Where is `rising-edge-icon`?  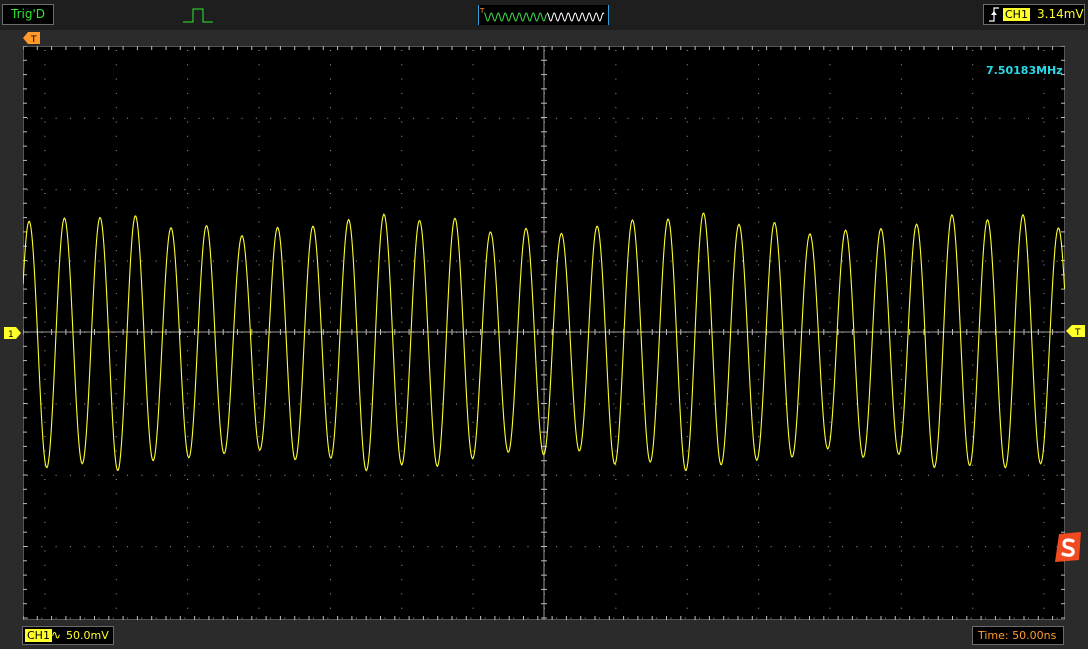 rising-edge-icon is located at coordinates (994, 14).